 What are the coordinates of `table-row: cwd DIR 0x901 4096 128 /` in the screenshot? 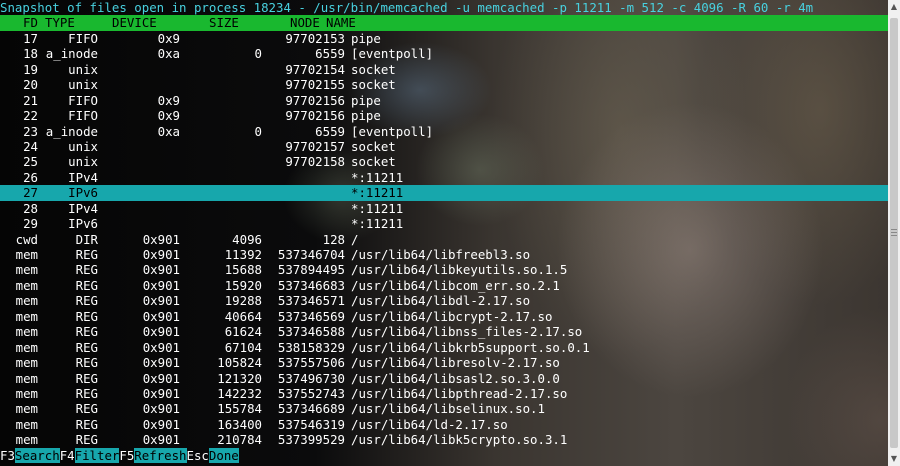 It's located at (444, 239).